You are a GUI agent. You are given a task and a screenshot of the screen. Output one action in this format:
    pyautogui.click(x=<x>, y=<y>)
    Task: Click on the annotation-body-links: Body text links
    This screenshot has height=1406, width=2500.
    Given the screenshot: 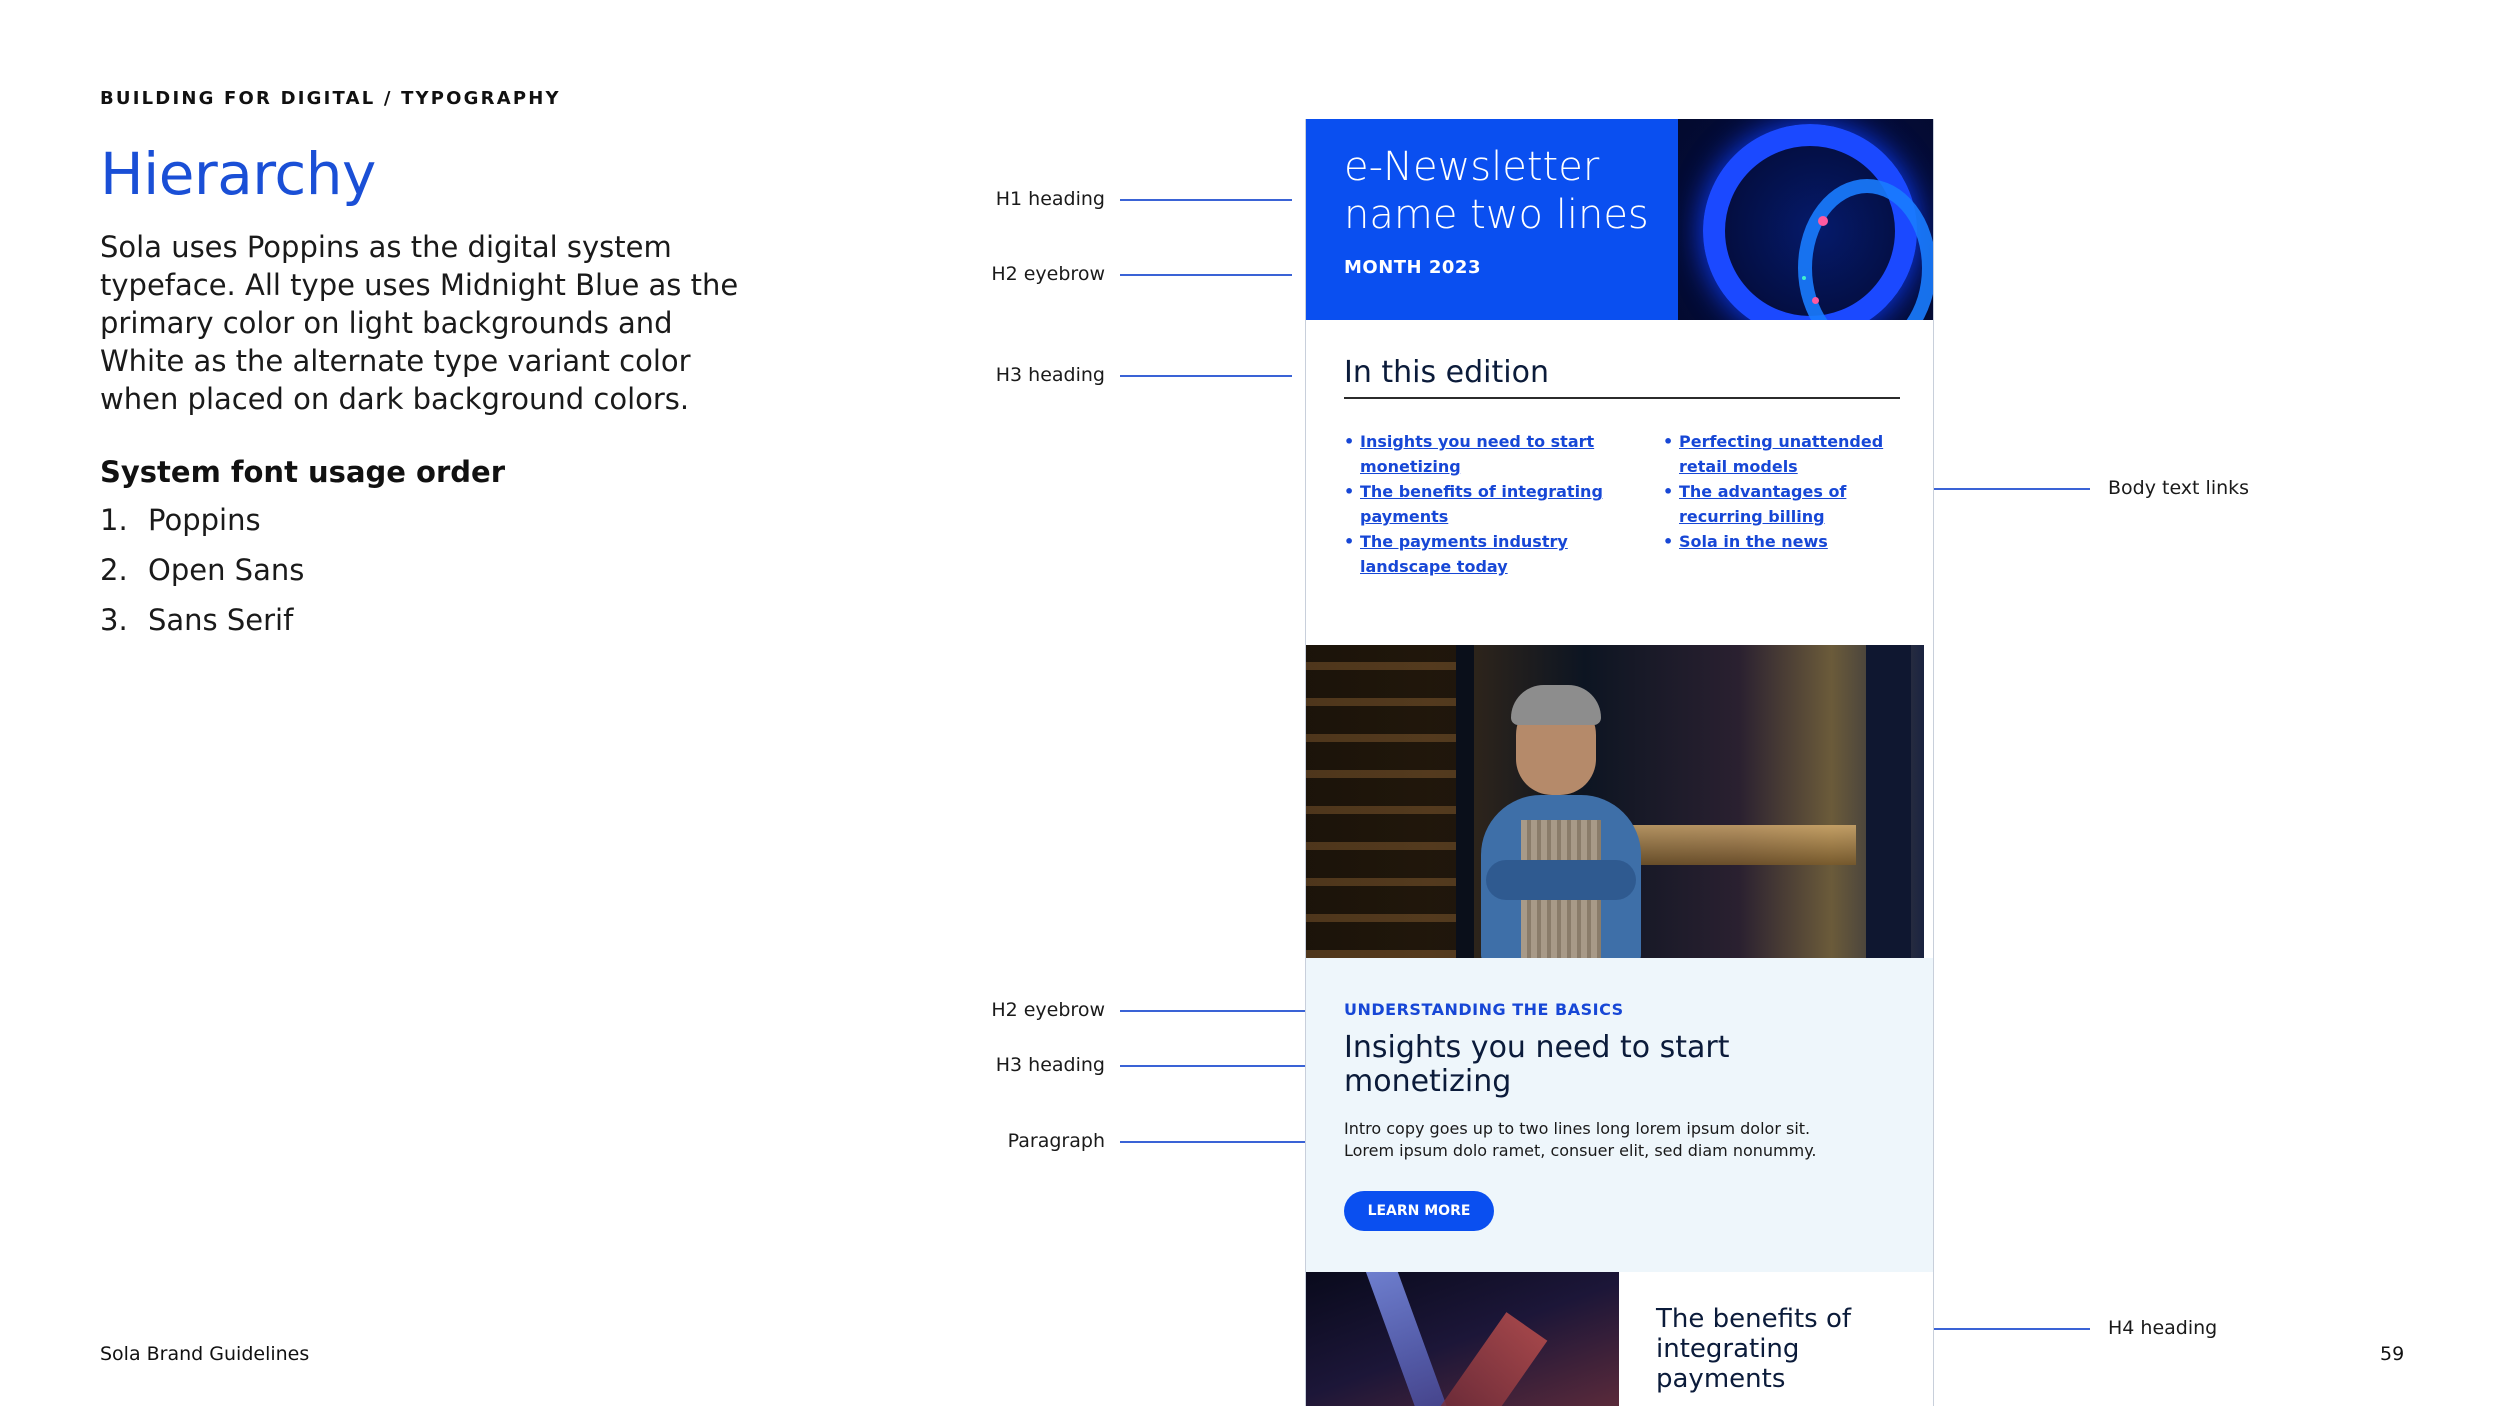 What is the action you would take?
    pyautogui.click(x=2179, y=488)
    